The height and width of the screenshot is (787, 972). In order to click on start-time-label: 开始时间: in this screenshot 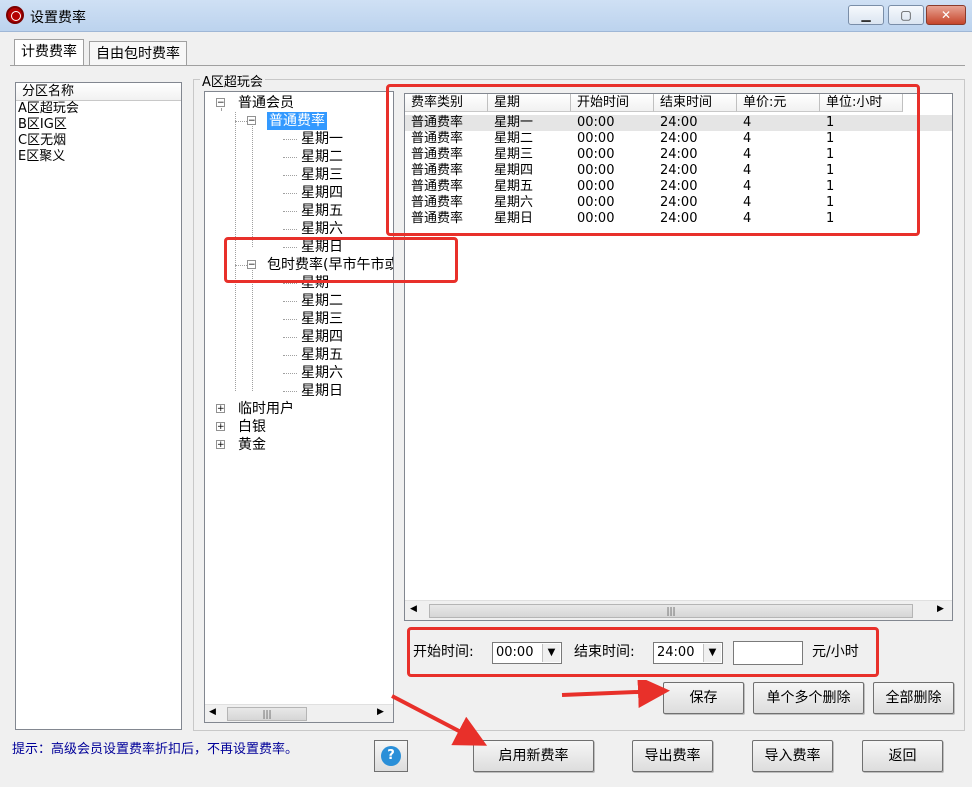, I will do `click(443, 652)`.